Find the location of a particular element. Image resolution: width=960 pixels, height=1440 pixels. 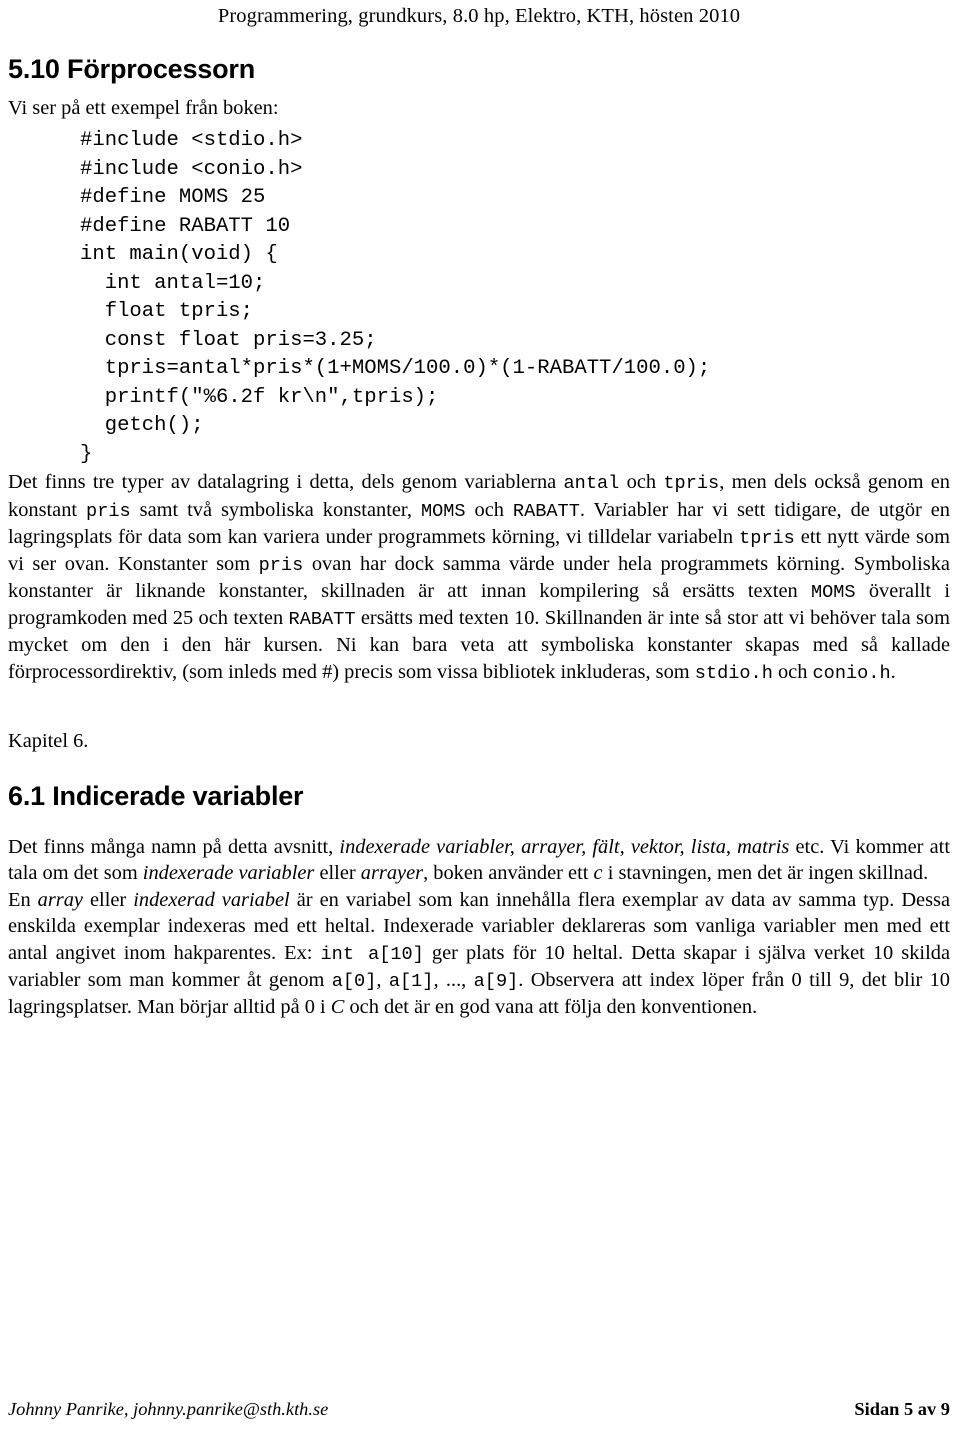

inline-code-tpris: tpris is located at coordinates (691, 484).